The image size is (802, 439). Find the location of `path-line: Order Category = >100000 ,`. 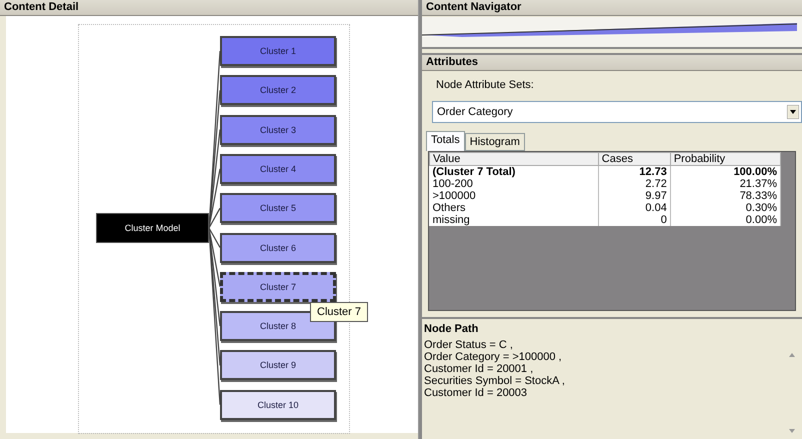

path-line: Order Category = >100000 , is located at coordinates (493, 357).